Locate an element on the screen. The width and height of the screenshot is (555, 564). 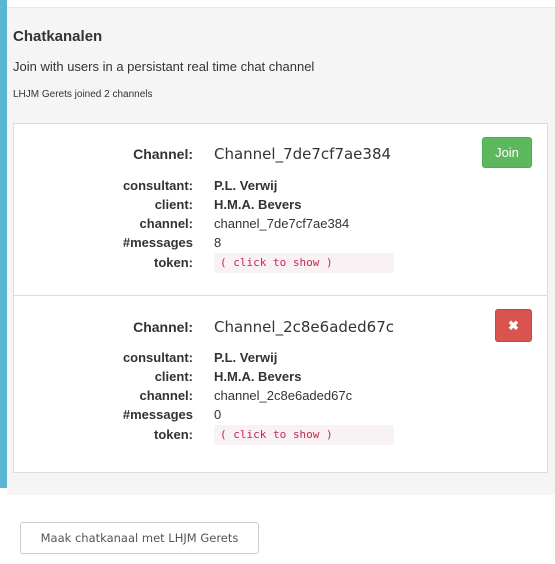
channel-id-row: channel: channel_2c8e6aded67c is located at coordinates (280, 396).